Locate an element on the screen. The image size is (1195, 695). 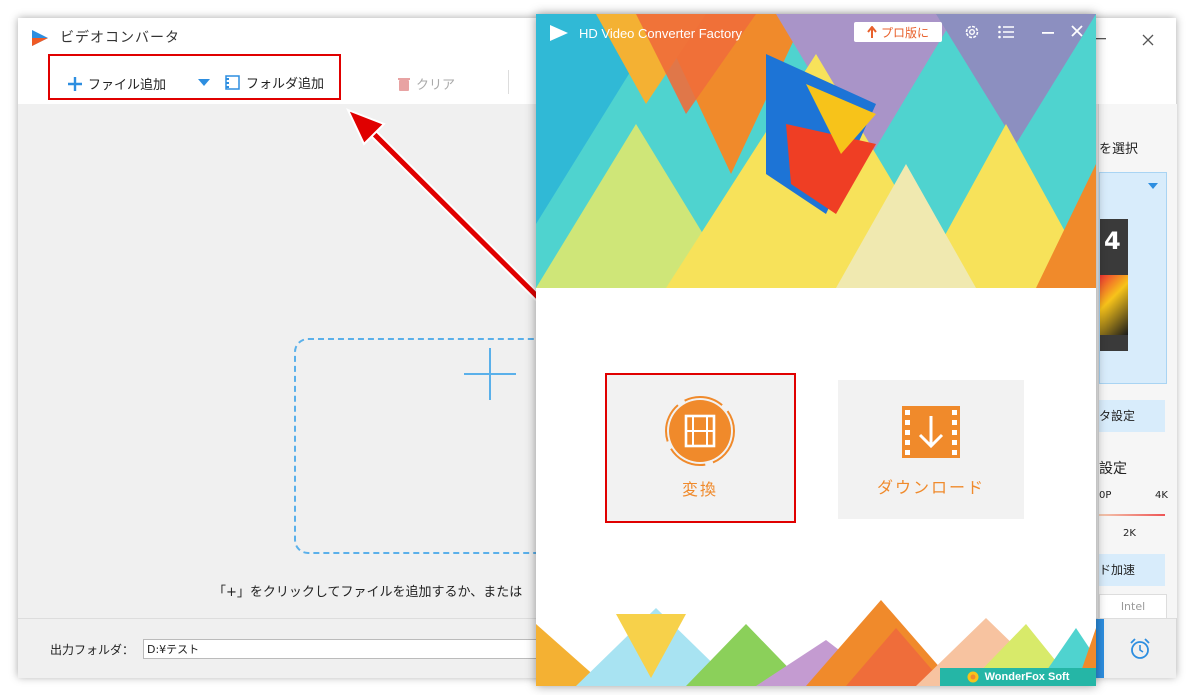
download-film-icon is located at coordinates (931, 432).